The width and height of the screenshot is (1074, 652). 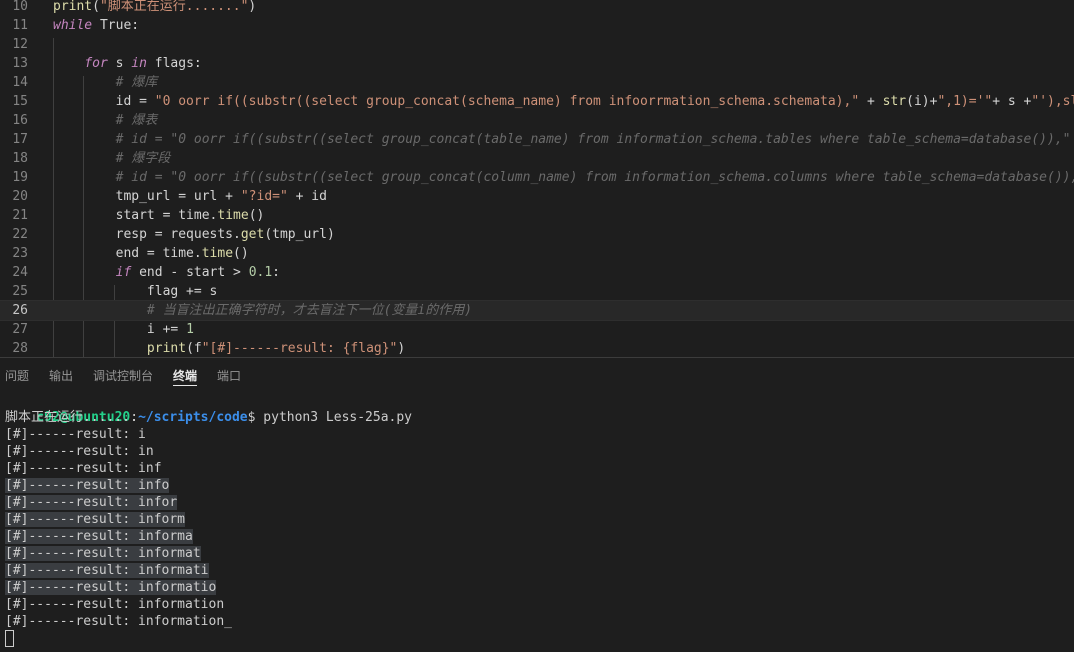 I want to click on code-token: (), so click(x=256, y=215).